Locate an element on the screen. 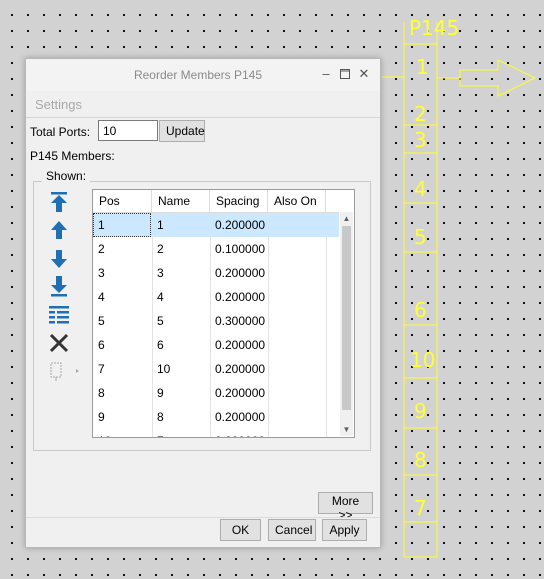  cell-pos: 3 is located at coordinates (101, 273).